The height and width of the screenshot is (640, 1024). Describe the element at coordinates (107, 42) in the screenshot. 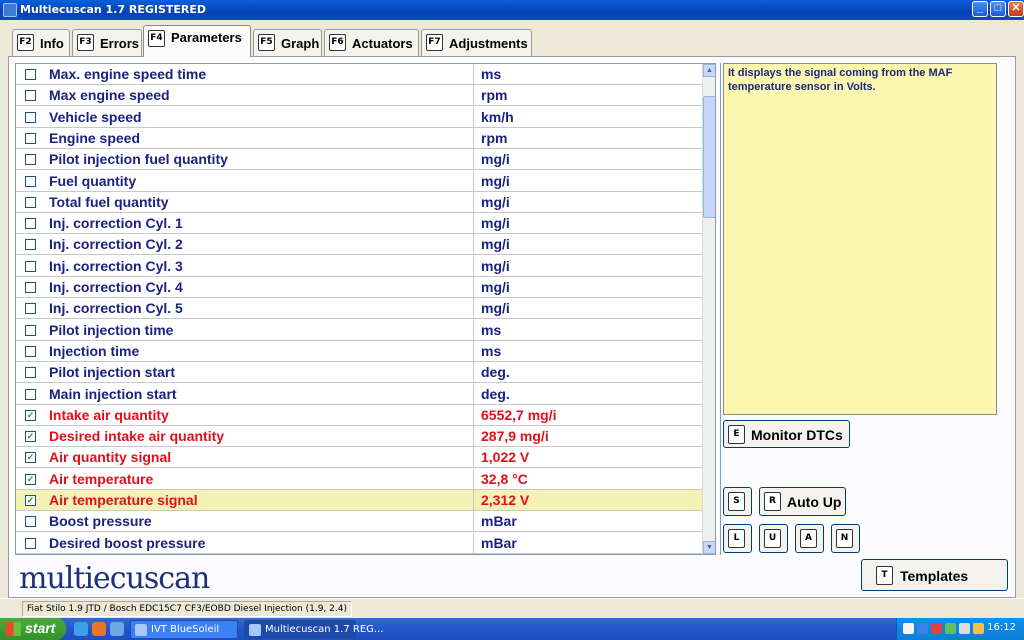

I see `tab-errors: F3 Errors` at that location.